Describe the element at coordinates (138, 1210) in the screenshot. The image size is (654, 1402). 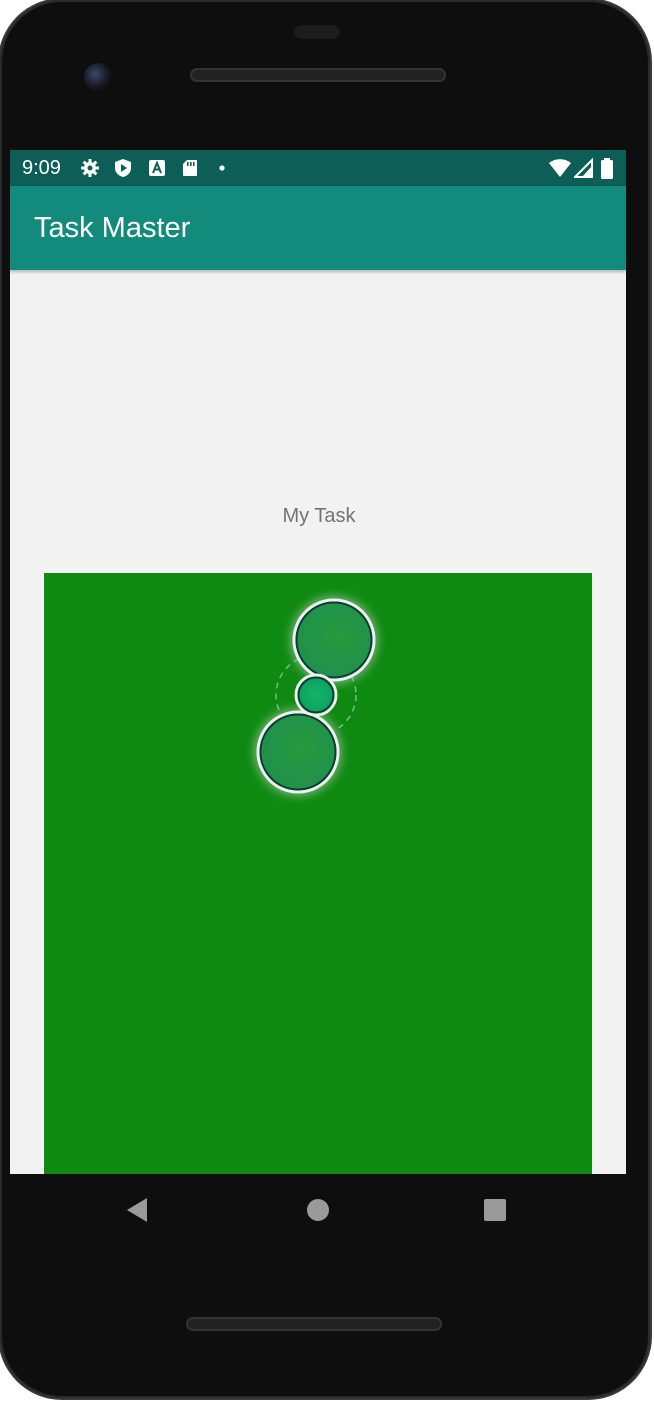
I see `back-icon` at that location.